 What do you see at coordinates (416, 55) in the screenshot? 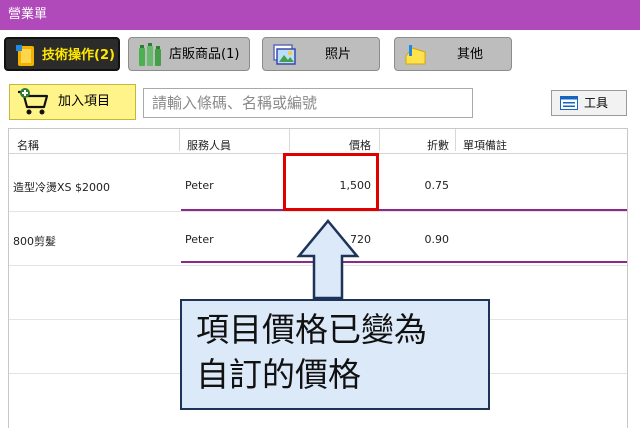
I see `other-icon` at bounding box center [416, 55].